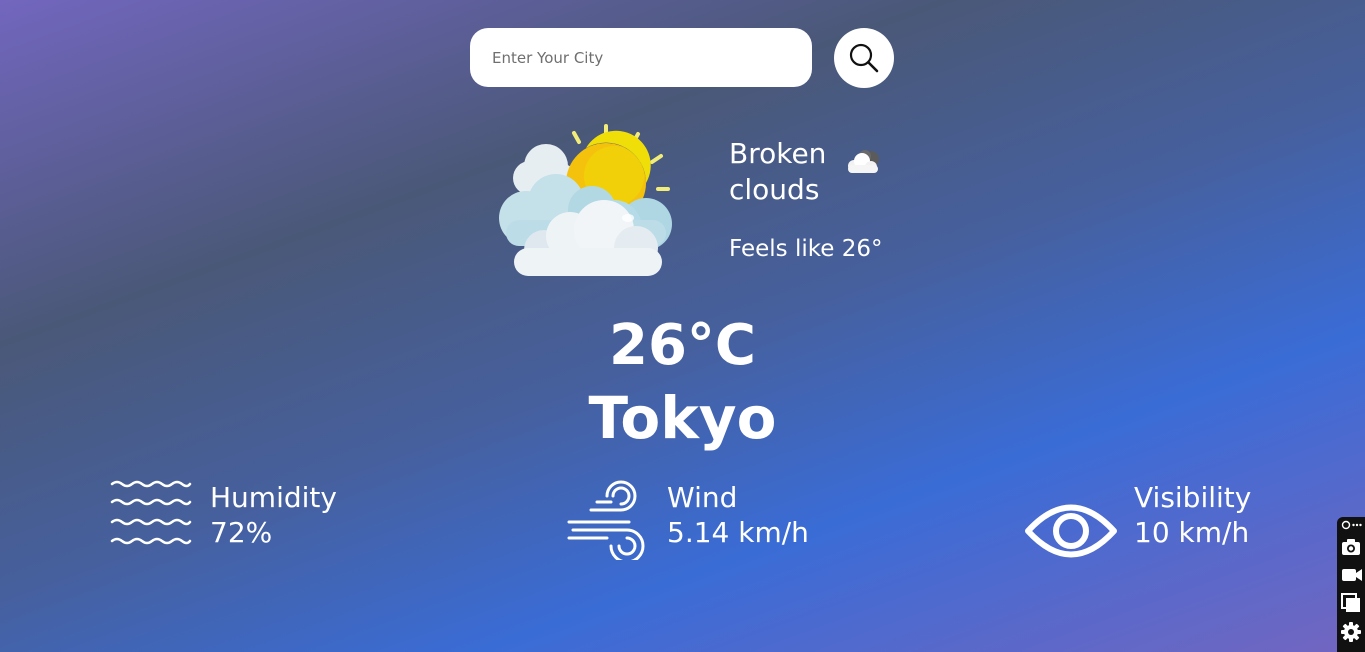  I want to click on weather-description: Broken clouds, so click(829, 172).